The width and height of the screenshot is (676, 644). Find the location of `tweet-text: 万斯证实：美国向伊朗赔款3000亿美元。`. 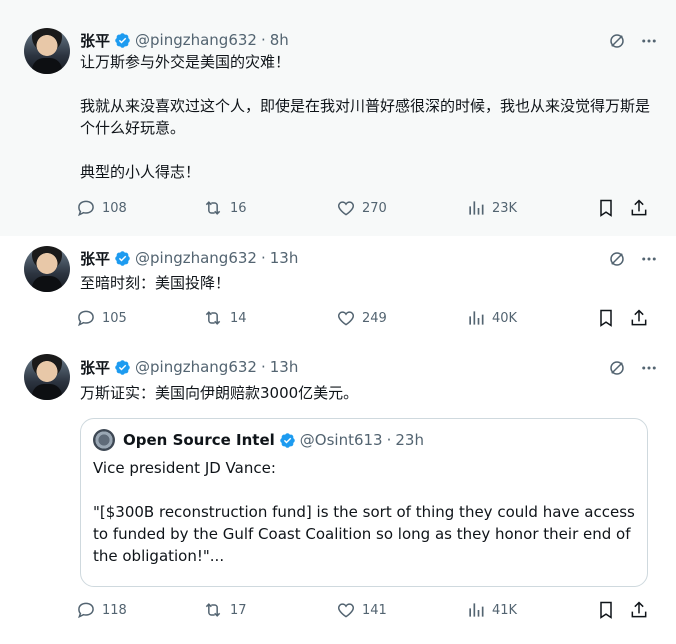

tweet-text: 万斯证实：美国向伊朗赔款3000亿美元。 is located at coordinates (219, 393).